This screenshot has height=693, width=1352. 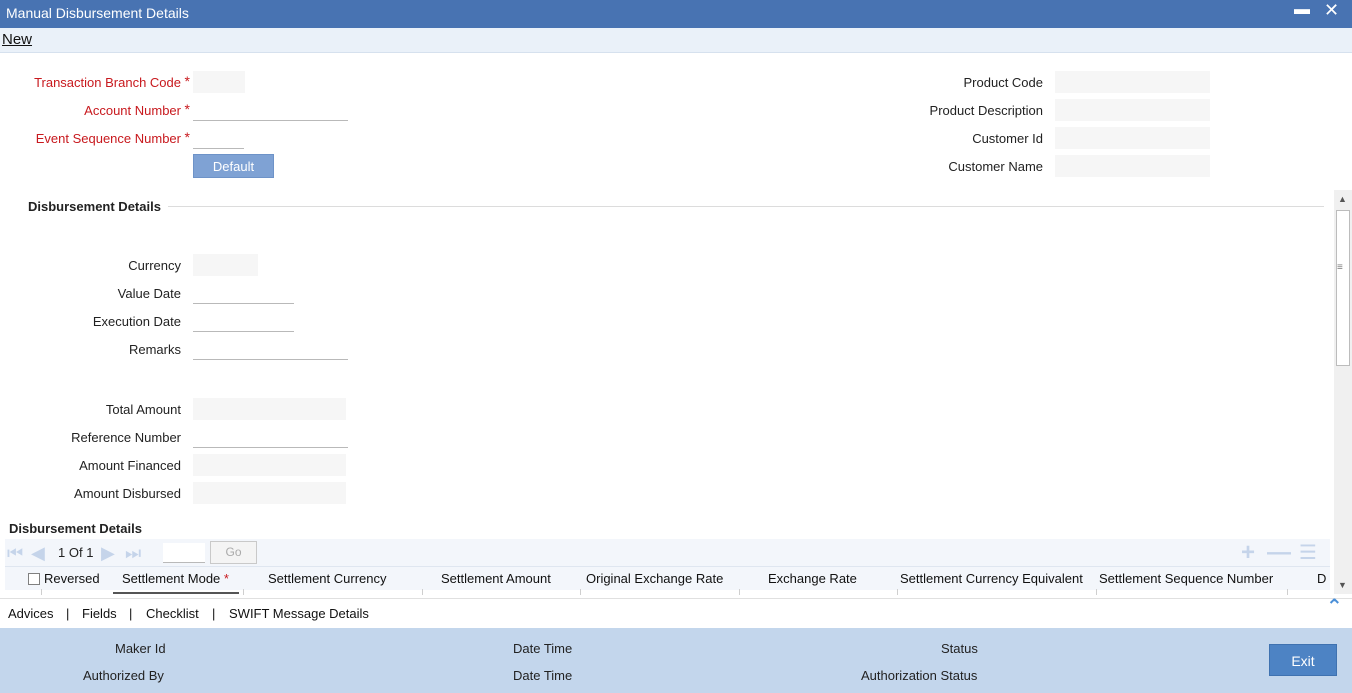 I want to click on amount-financed-label: Amount Financed, so click(x=130, y=465).